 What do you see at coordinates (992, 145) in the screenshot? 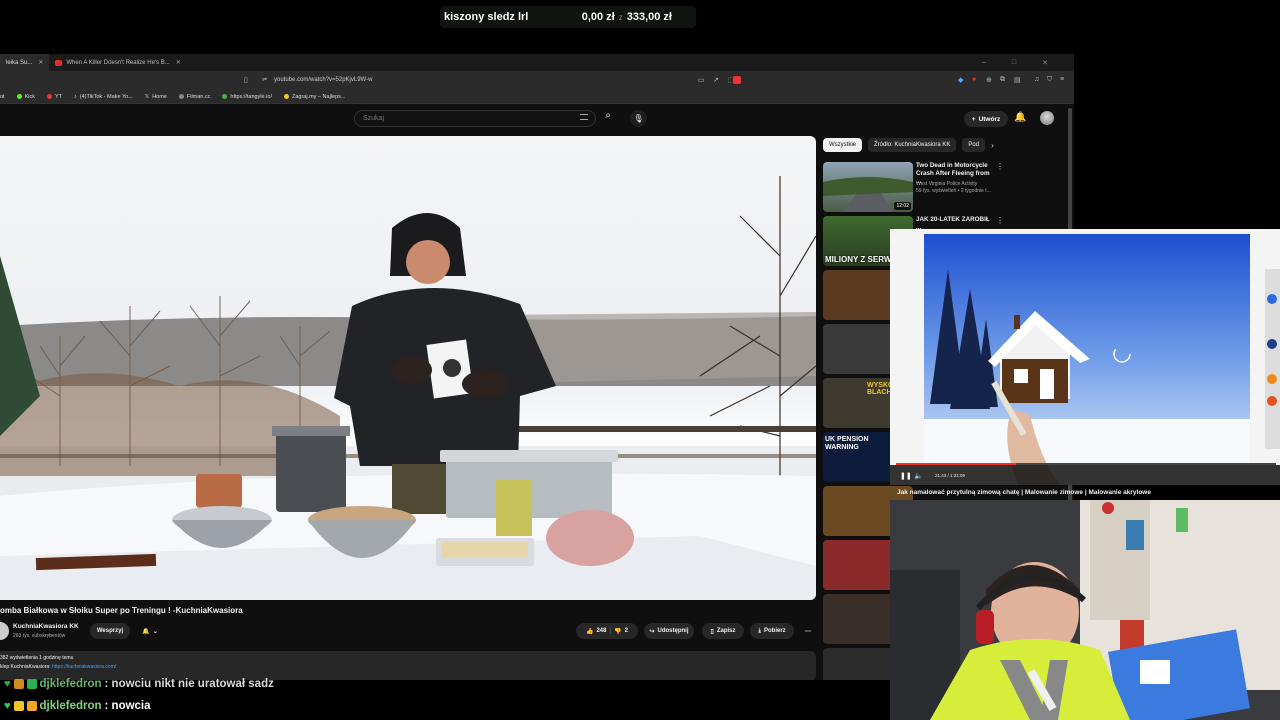
I see `chevron-right-icon: ›` at bounding box center [992, 145].